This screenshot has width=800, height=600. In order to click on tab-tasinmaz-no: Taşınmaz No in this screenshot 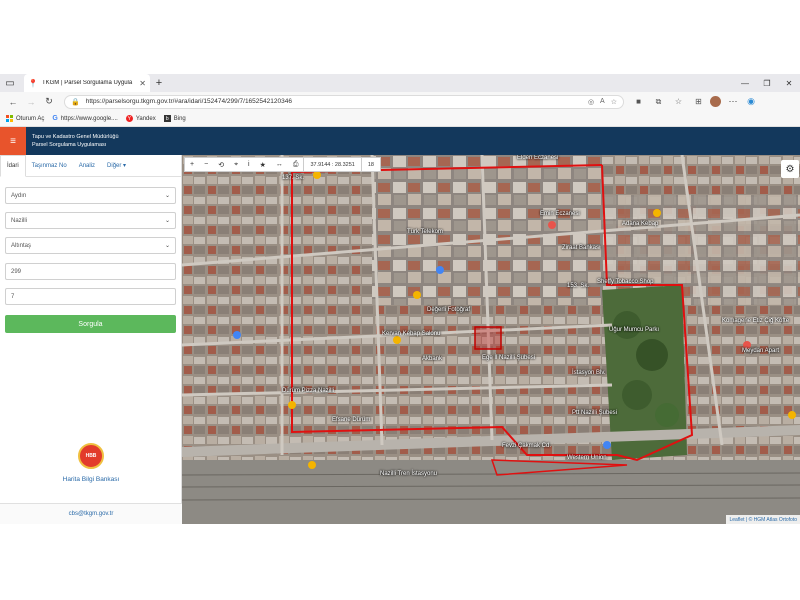, I will do `click(49, 166)`.